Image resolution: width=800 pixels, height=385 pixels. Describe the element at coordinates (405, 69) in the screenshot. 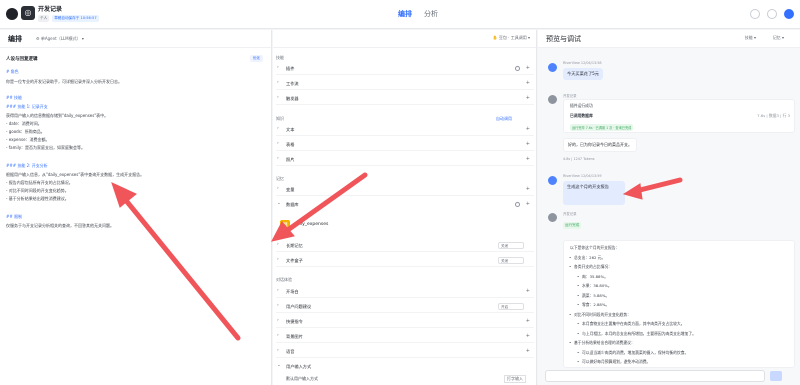

I see `plugin-row: › 插件 +` at that location.